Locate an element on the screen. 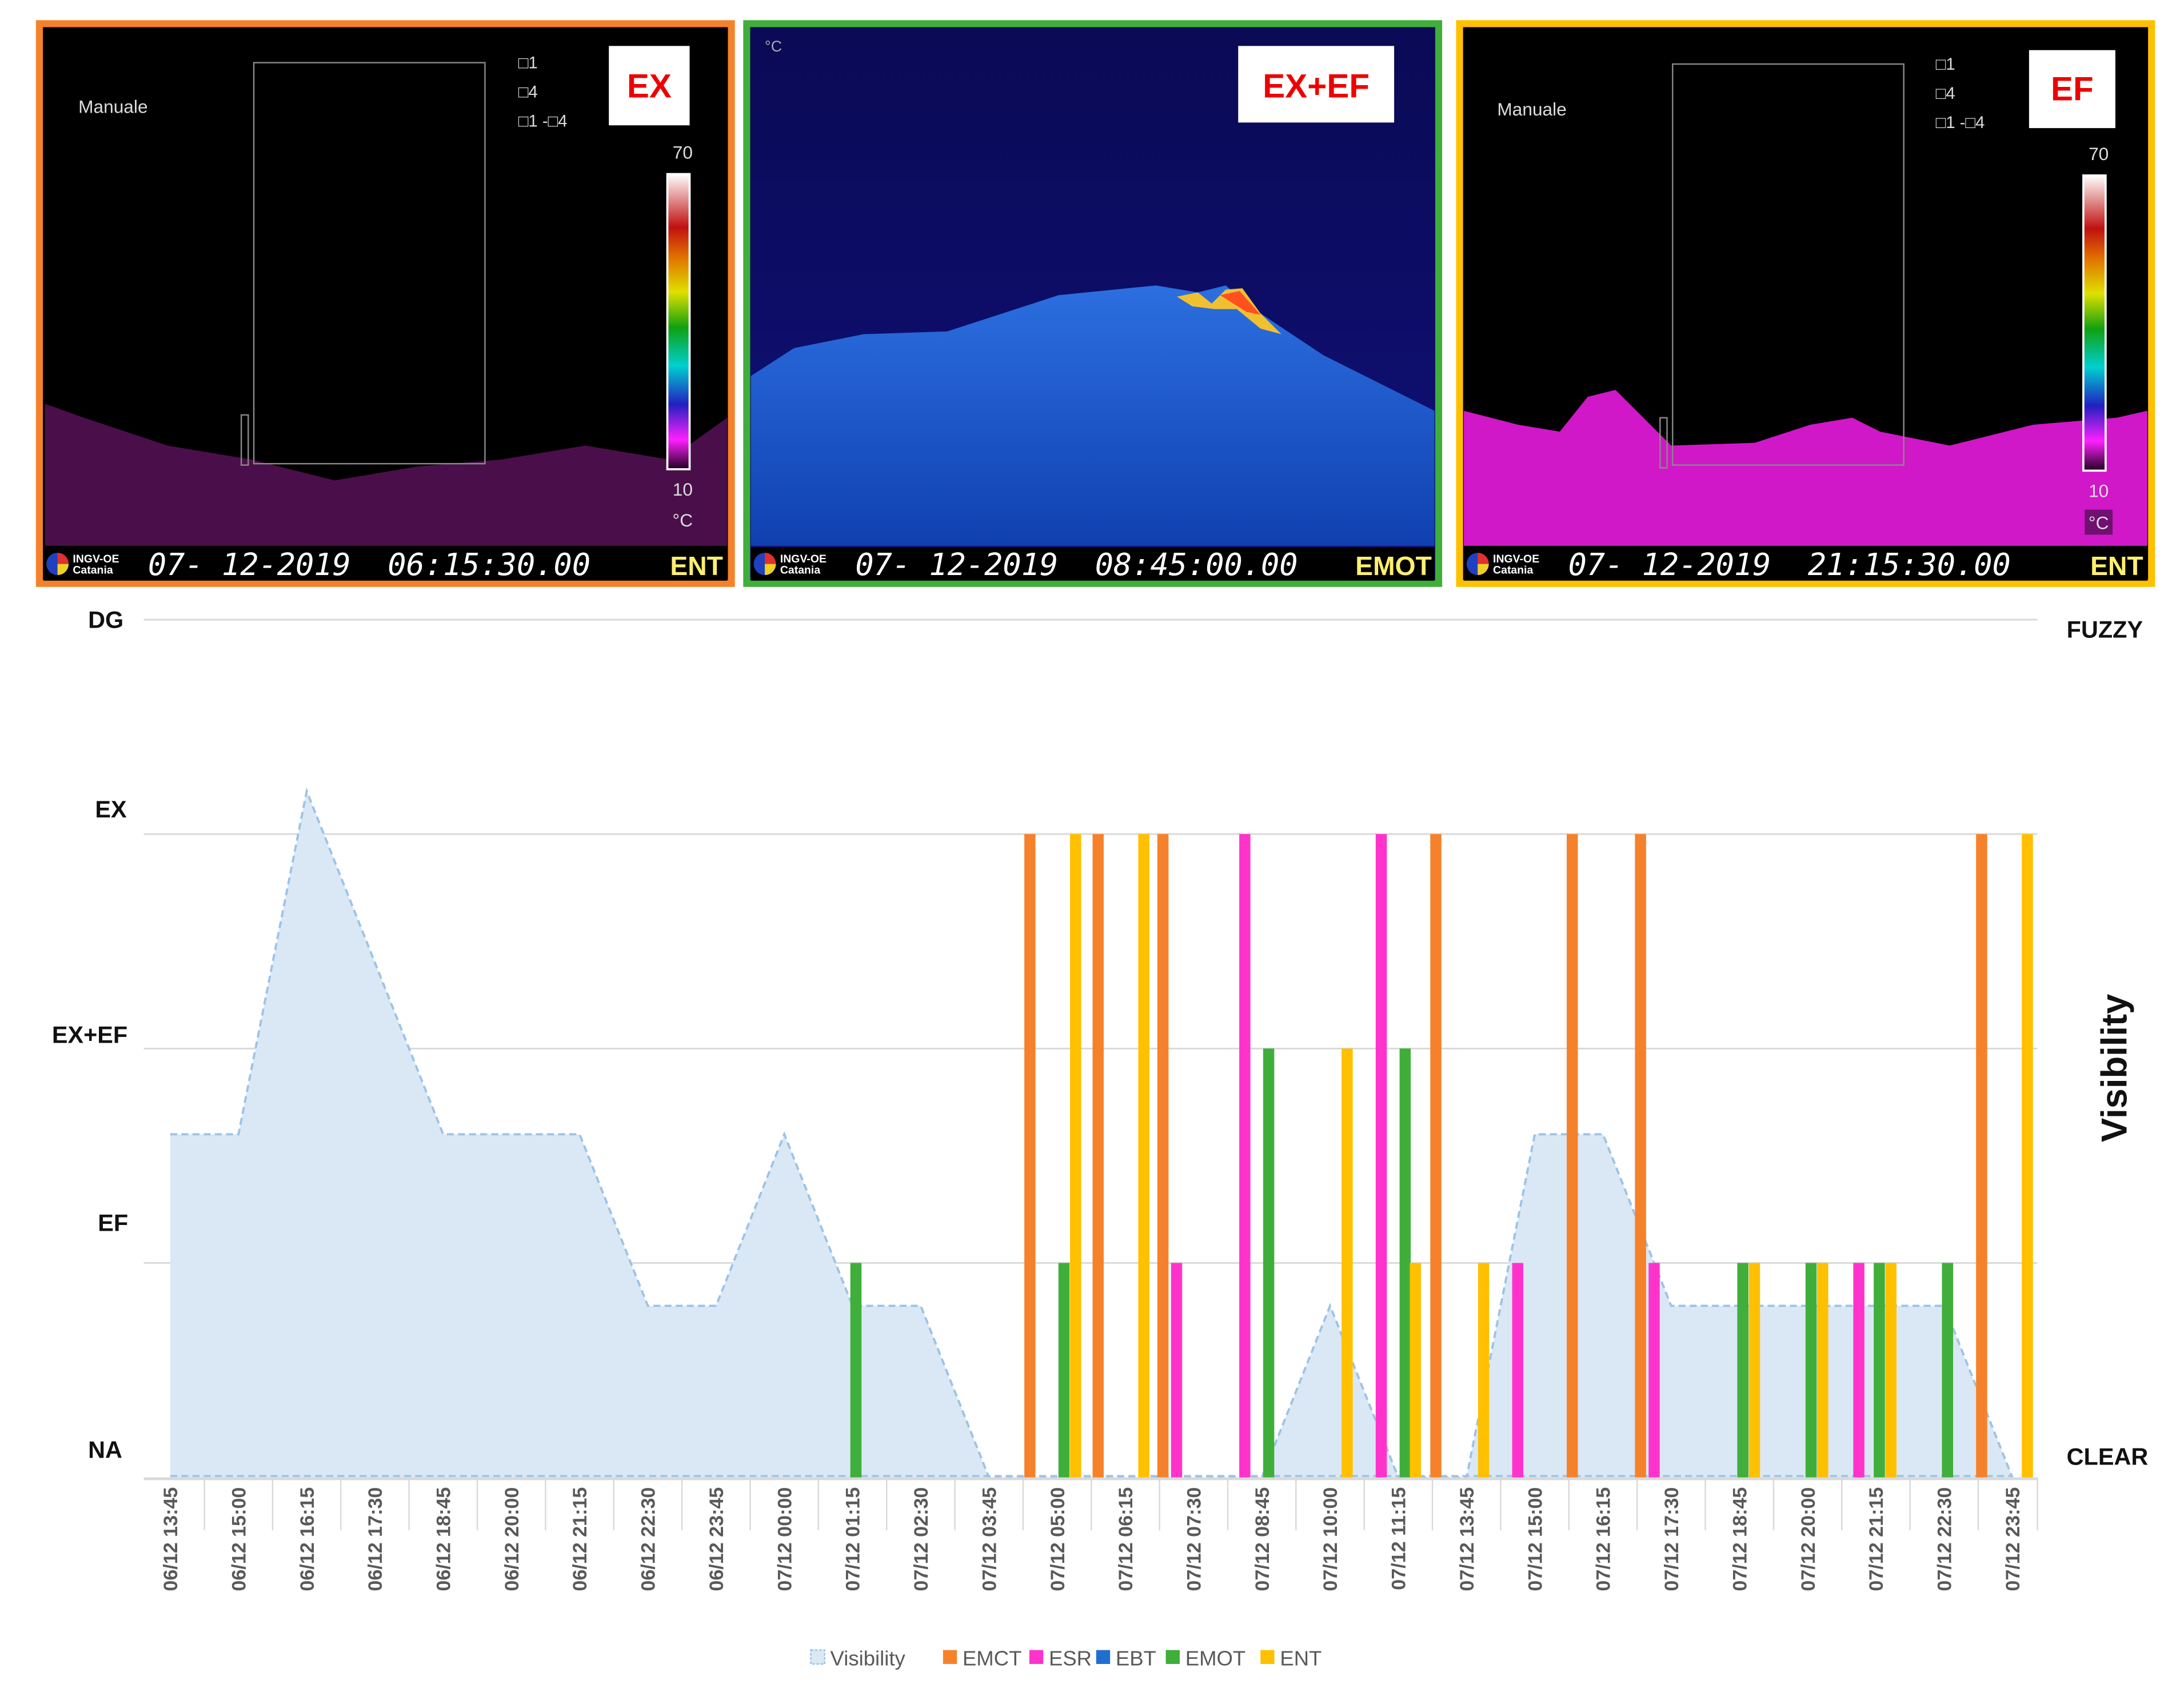 This screenshot has height=1696, width=2184. camera-label: ENT is located at coordinates (696, 566).